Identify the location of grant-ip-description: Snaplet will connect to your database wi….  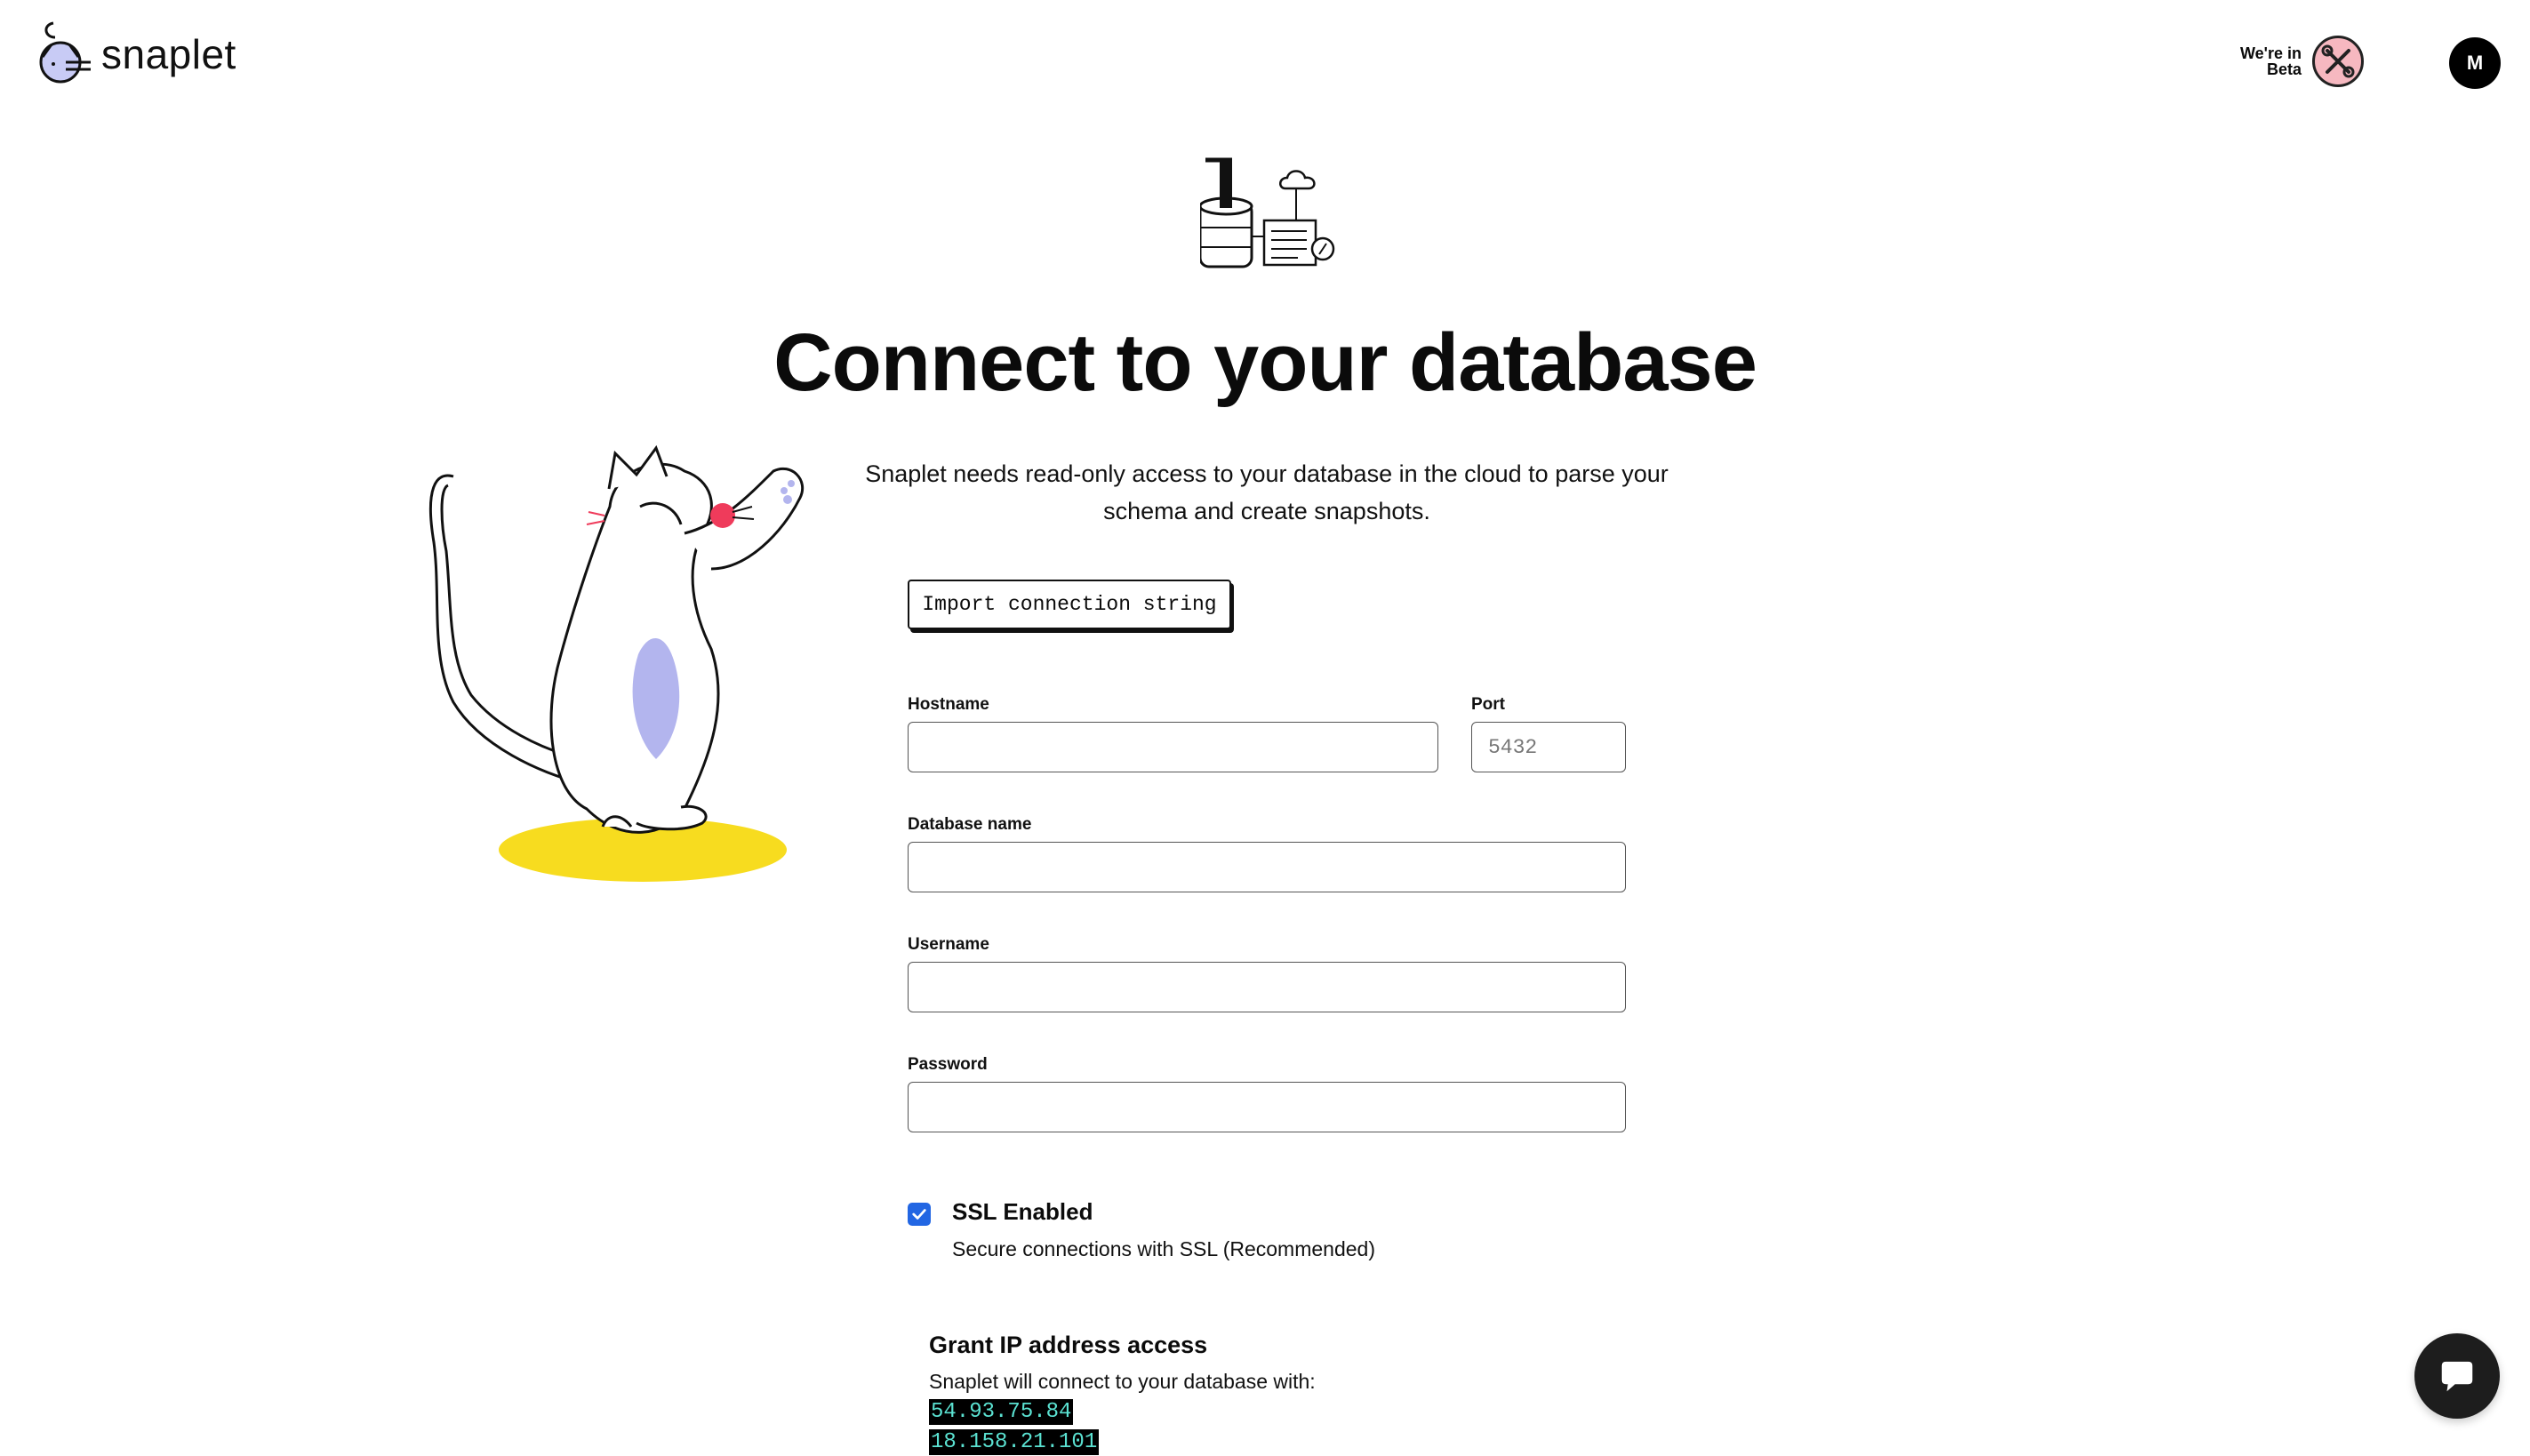
(1122, 1381).